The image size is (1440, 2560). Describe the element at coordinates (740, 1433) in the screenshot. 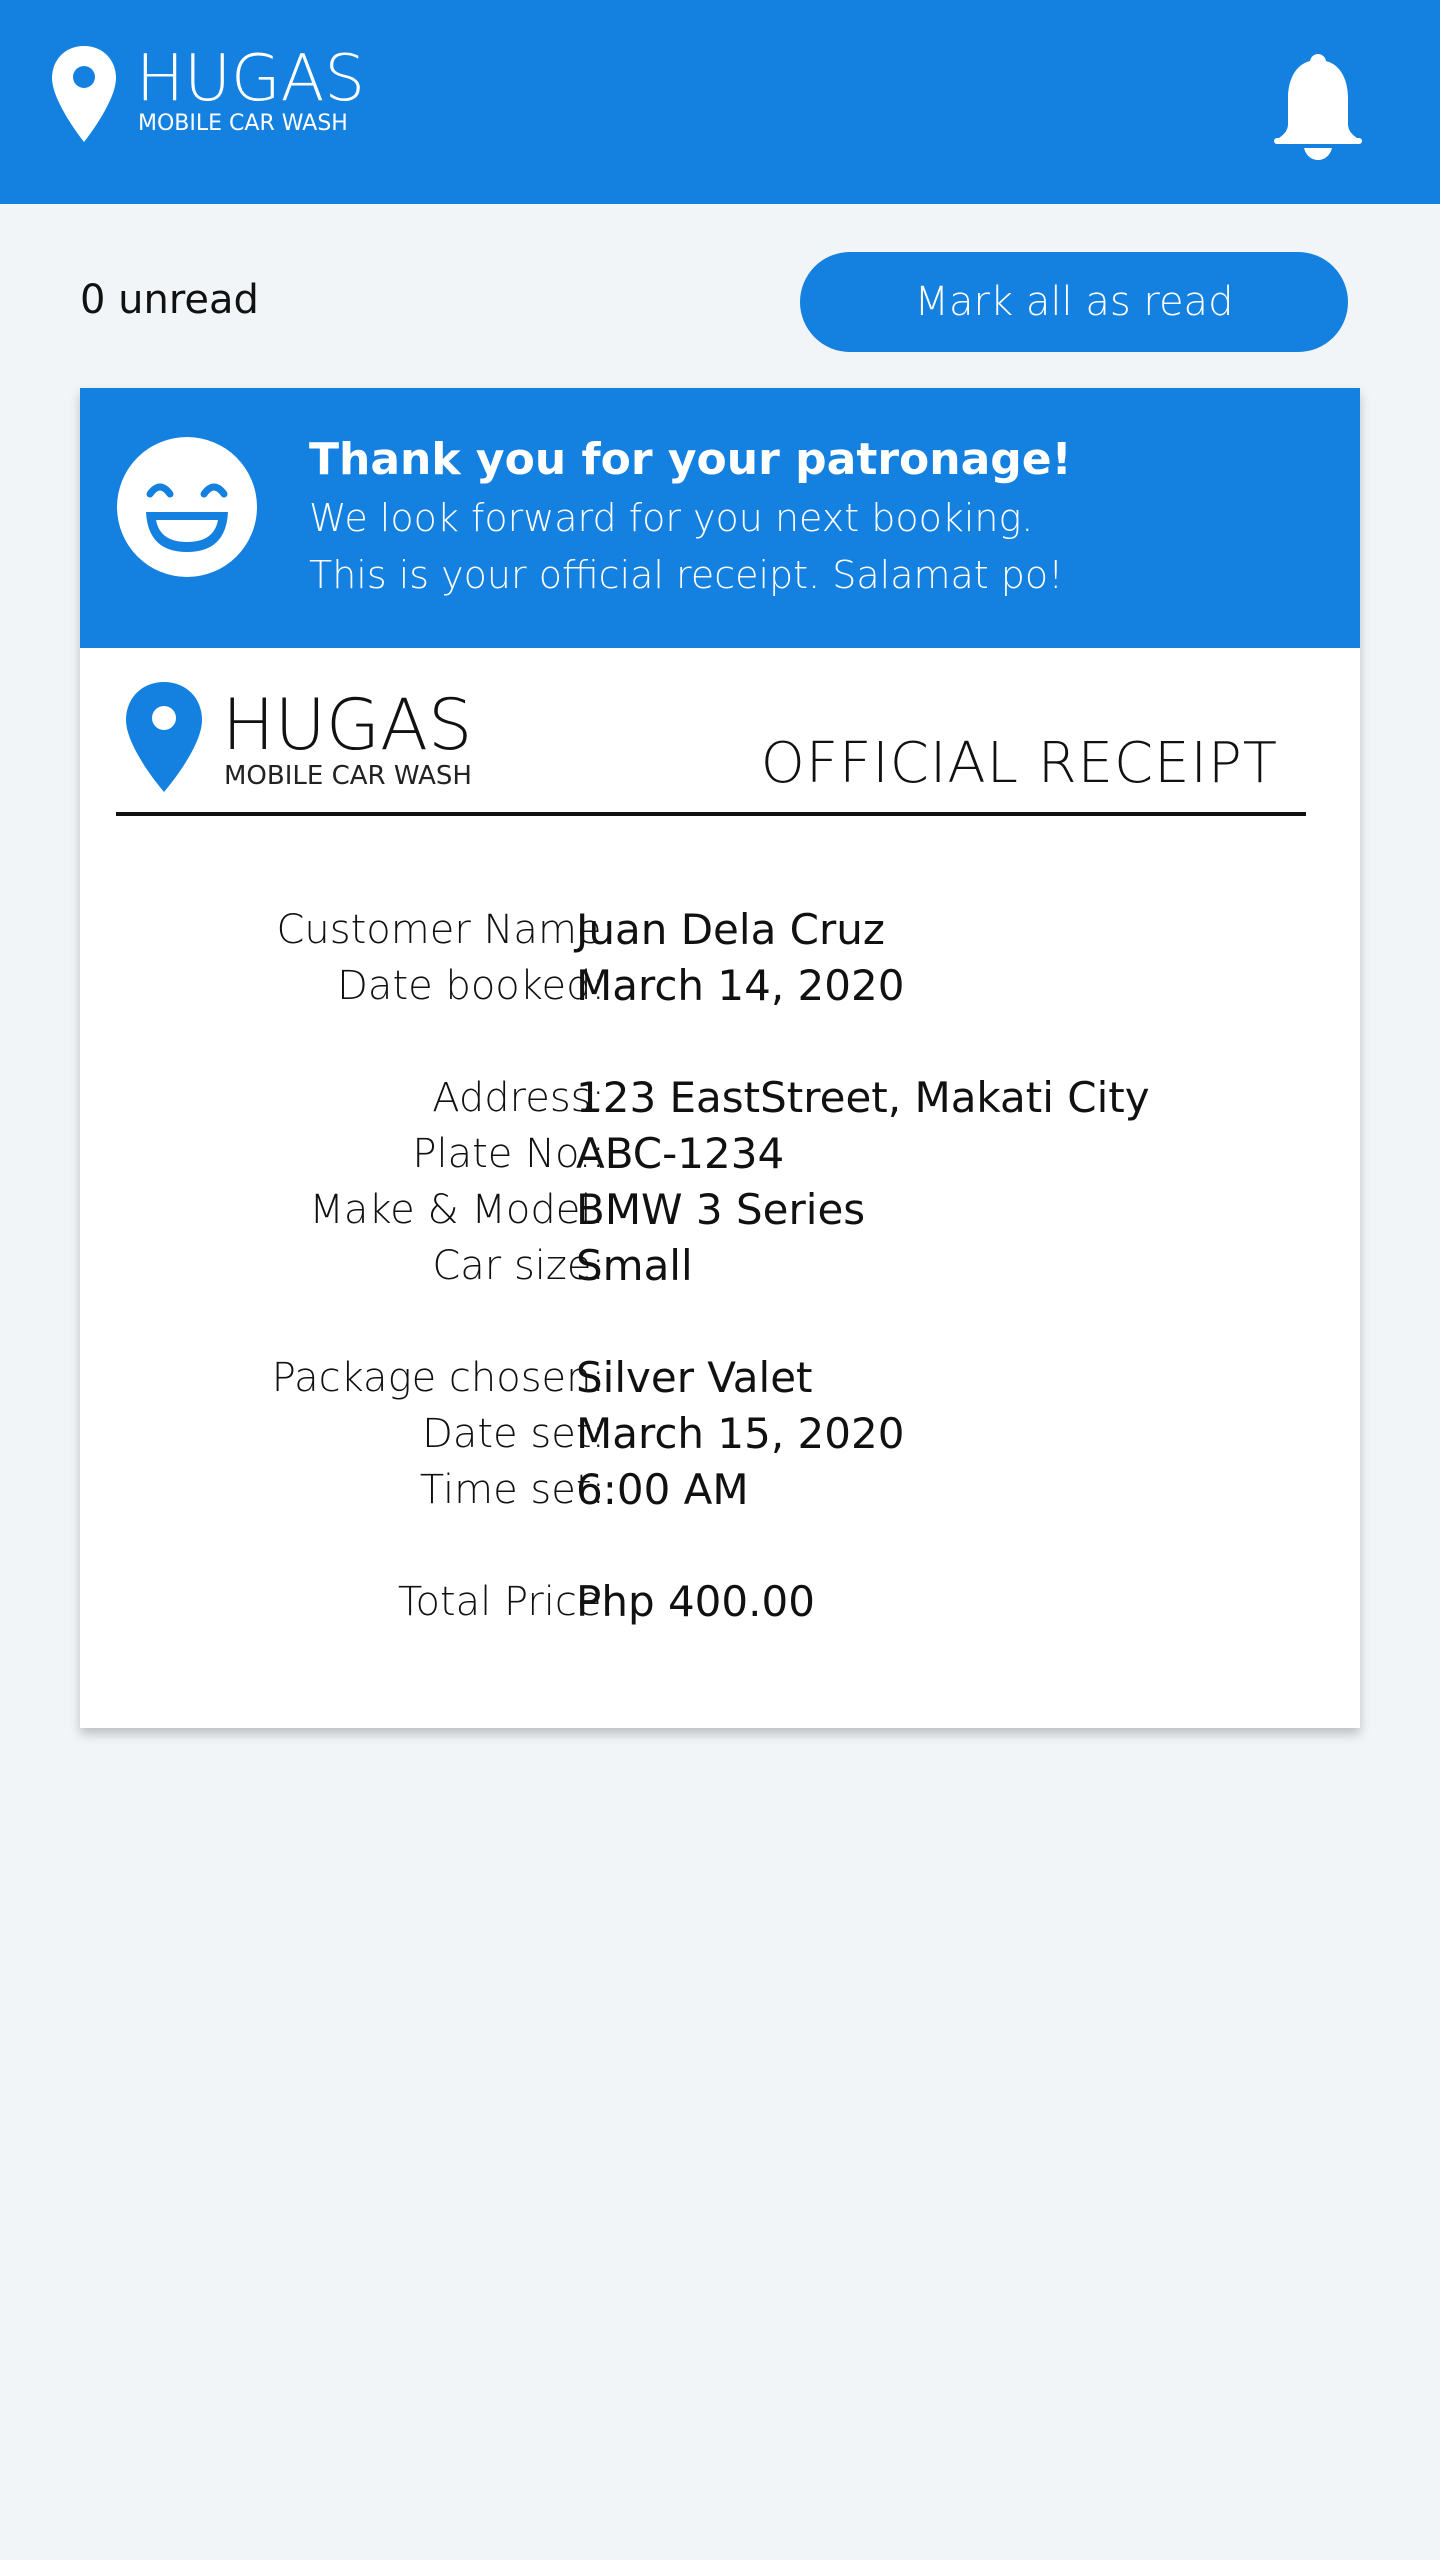

I see `field-value: March 15, 2020` at that location.